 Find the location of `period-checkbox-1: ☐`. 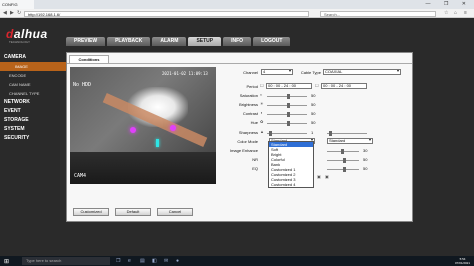

period-checkbox-1: ☐ is located at coordinates (262, 85).